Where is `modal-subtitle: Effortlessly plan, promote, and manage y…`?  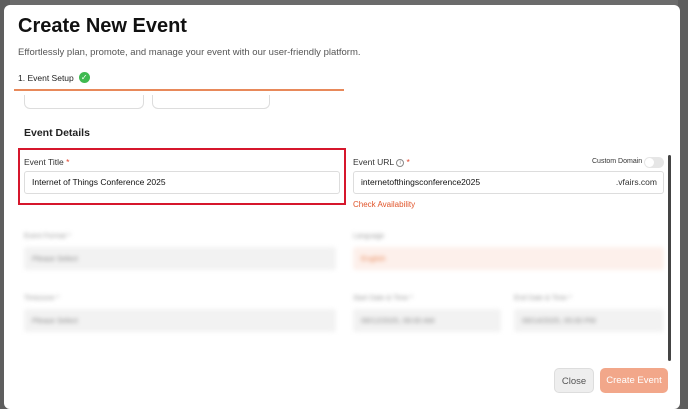
modal-subtitle: Effortlessly plan, promote, and manage y… is located at coordinates (189, 52).